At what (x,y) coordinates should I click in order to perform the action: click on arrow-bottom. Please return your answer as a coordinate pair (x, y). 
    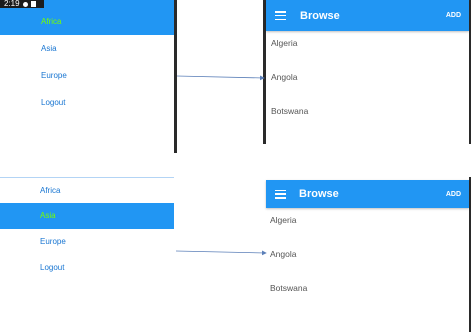
    Looking at the image, I should click on (221, 253).